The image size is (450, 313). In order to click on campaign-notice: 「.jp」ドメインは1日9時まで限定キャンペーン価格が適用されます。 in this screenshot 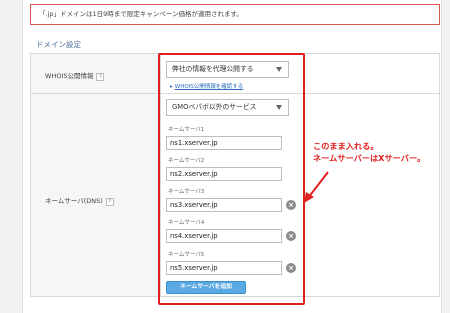, I will do `click(235, 14)`.